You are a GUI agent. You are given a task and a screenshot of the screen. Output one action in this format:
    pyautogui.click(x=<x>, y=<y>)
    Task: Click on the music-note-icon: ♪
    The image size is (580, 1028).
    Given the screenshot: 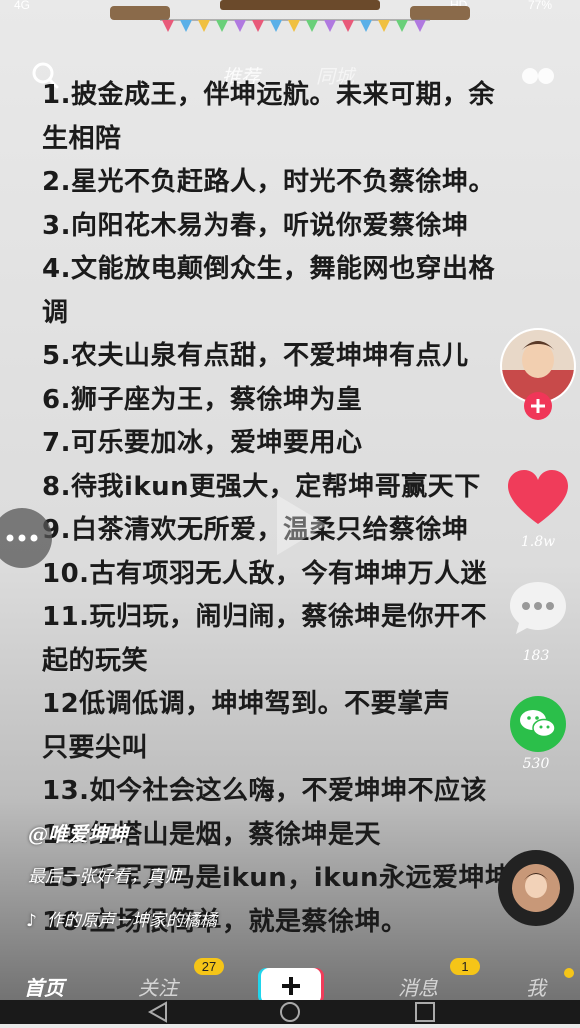 What is the action you would take?
    pyautogui.click(x=31, y=921)
    